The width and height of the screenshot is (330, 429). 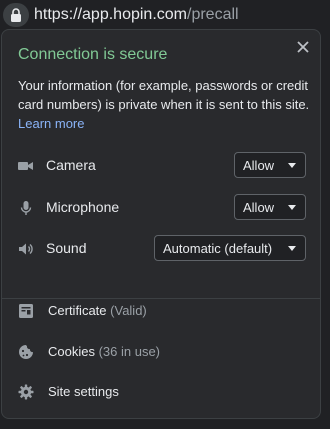 I want to click on url-path: /precall, so click(x=213, y=14).